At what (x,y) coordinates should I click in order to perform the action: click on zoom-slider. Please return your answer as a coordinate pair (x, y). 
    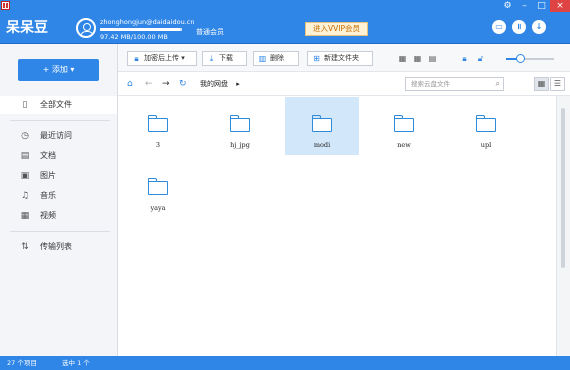
    Looking at the image, I should click on (530, 59).